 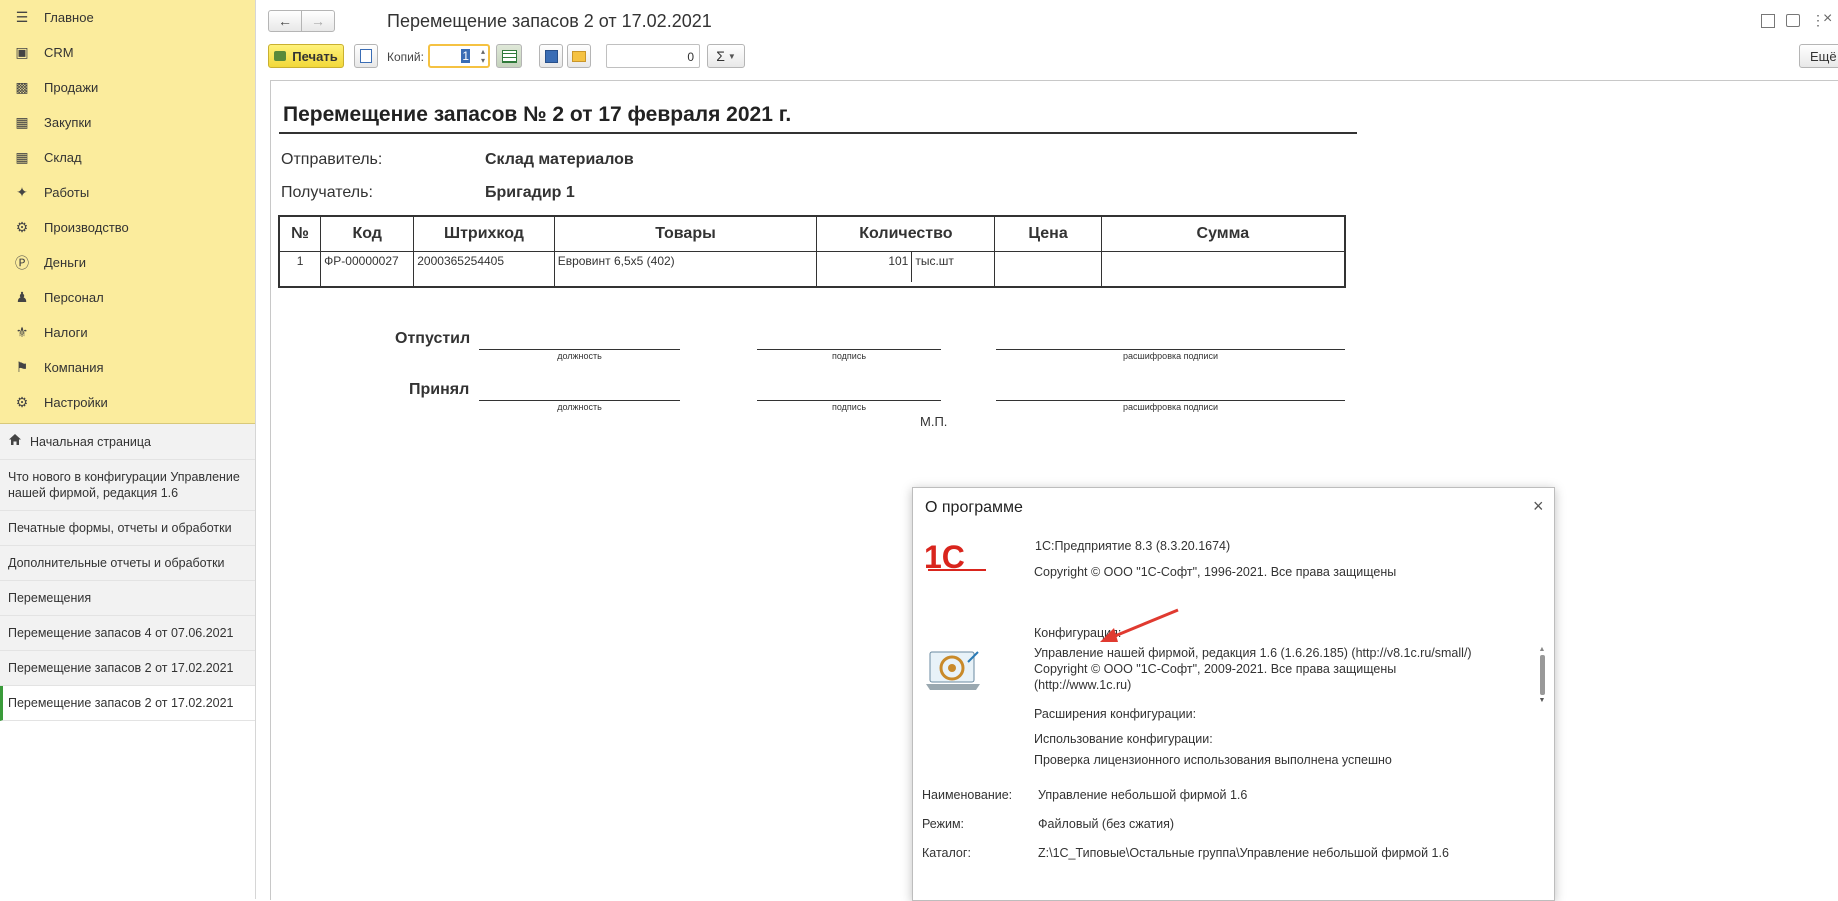 I want to click on open-window-item: Печатные формы, отчеты и обработки, so click(x=127, y=528).